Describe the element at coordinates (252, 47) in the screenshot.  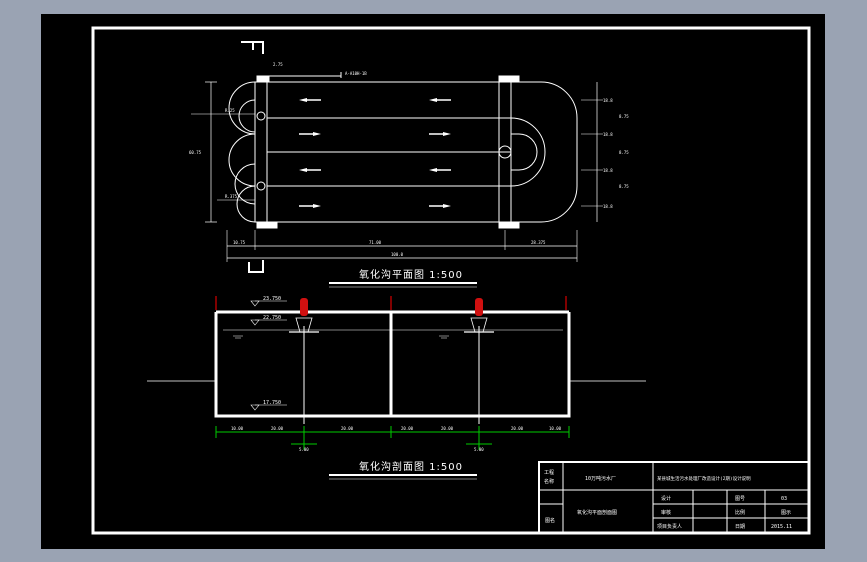
I see `corner-marker-top` at that location.